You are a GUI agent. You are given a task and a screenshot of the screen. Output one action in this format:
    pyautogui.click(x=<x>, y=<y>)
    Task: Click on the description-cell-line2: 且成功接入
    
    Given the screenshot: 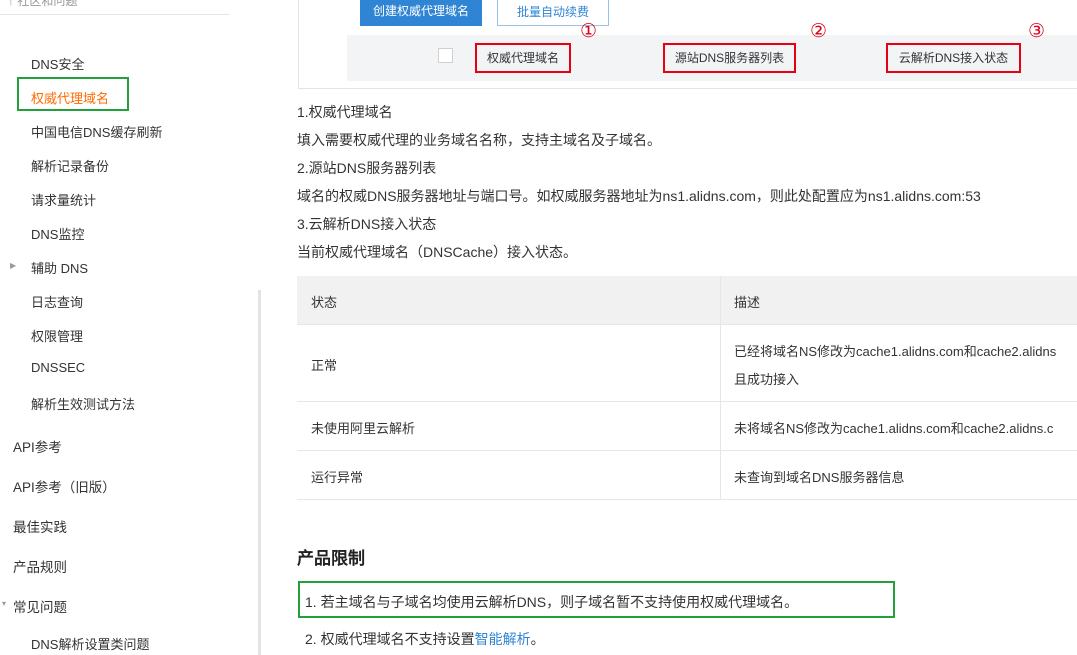 What is the action you would take?
    pyautogui.click(x=767, y=379)
    